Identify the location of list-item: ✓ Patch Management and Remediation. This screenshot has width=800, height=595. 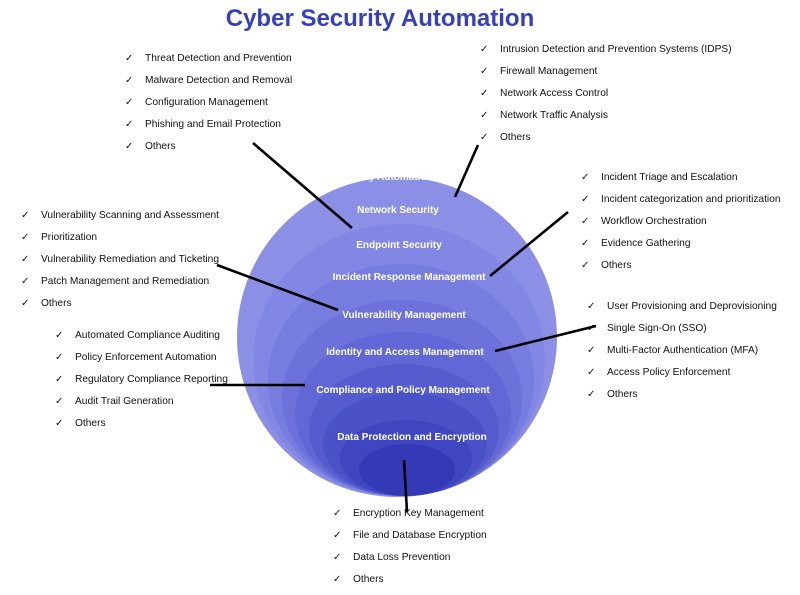
(115, 281).